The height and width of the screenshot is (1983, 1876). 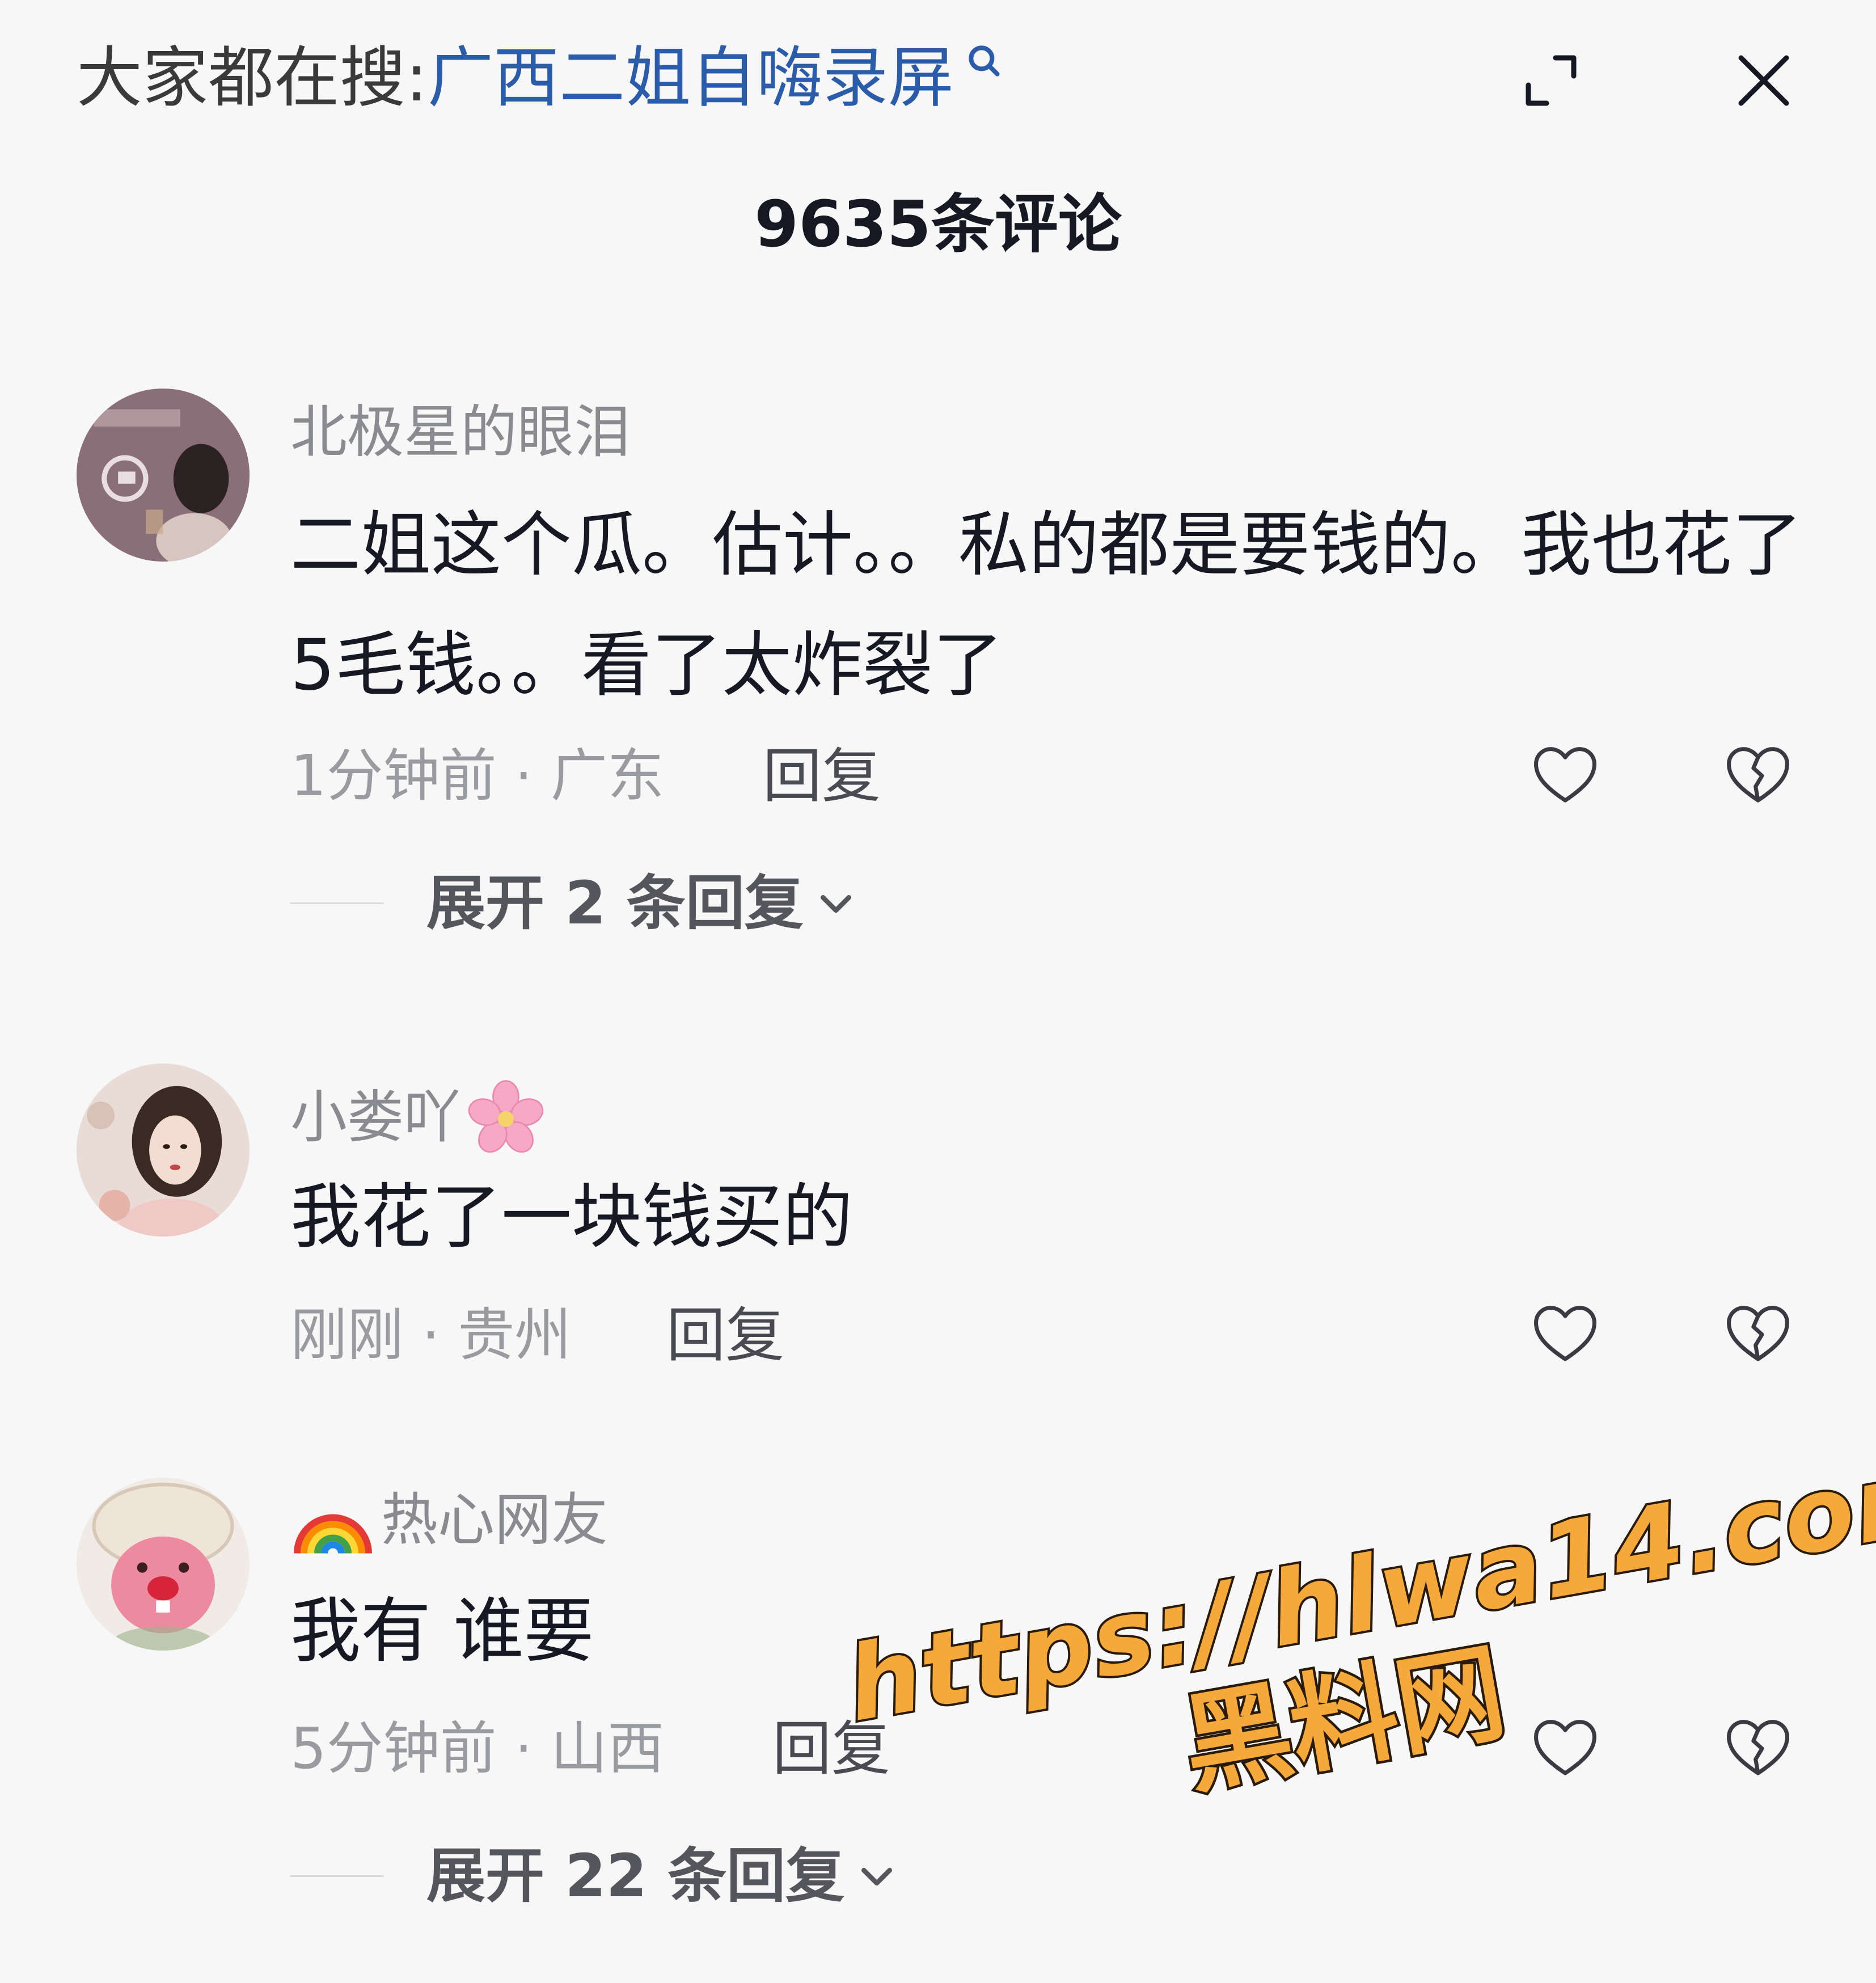 What do you see at coordinates (375, 1117) in the screenshot?
I see `username-text: 小娄吖` at bounding box center [375, 1117].